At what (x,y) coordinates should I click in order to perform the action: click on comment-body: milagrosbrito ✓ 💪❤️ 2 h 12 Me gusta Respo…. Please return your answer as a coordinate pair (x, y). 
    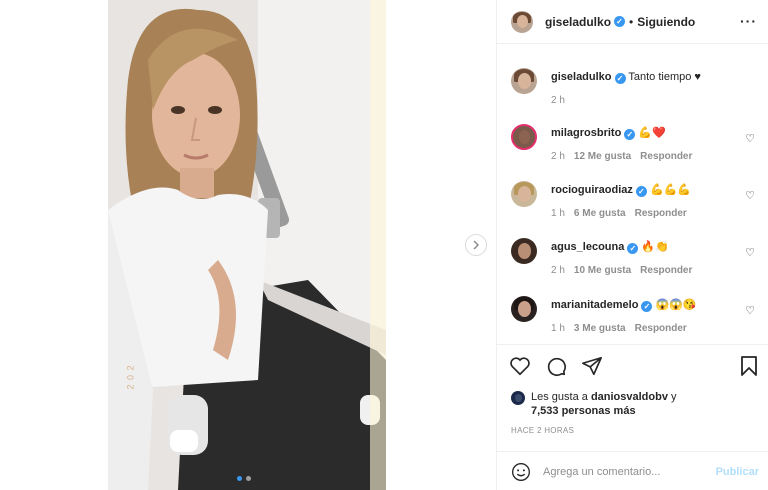
    Looking at the image, I should click on (646, 145).